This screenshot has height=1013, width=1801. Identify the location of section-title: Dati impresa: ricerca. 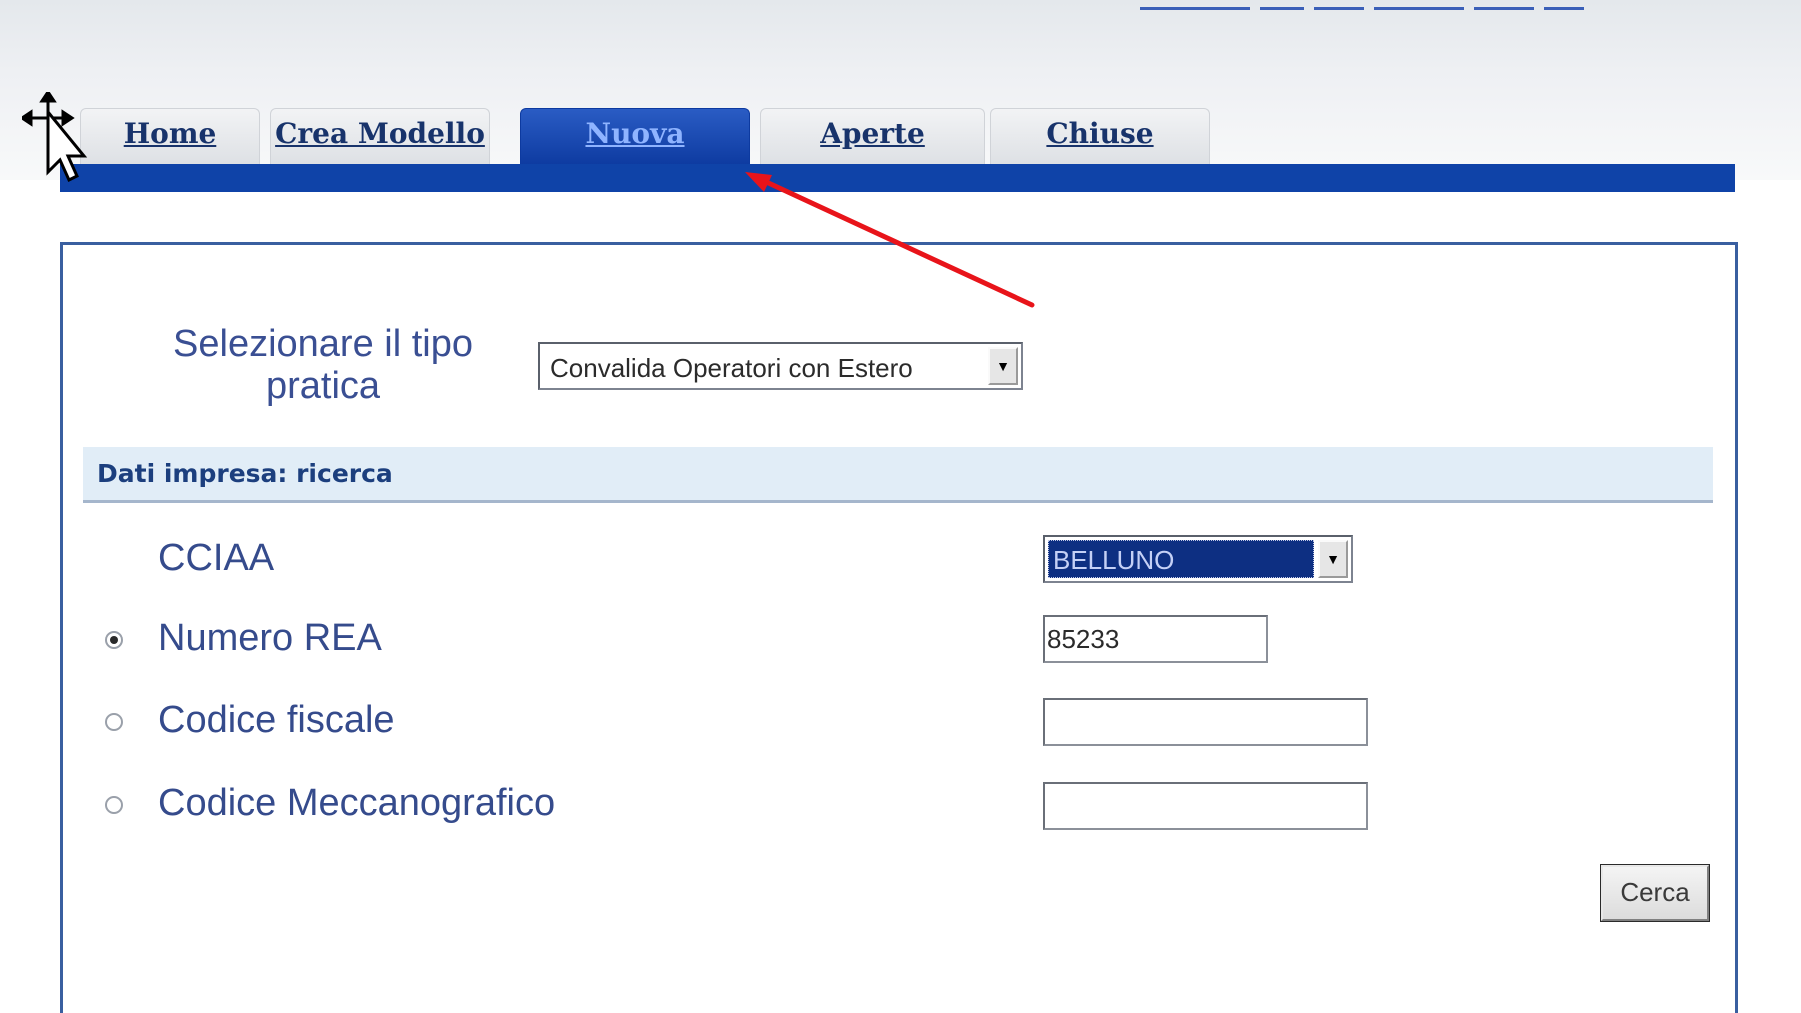
(245, 473).